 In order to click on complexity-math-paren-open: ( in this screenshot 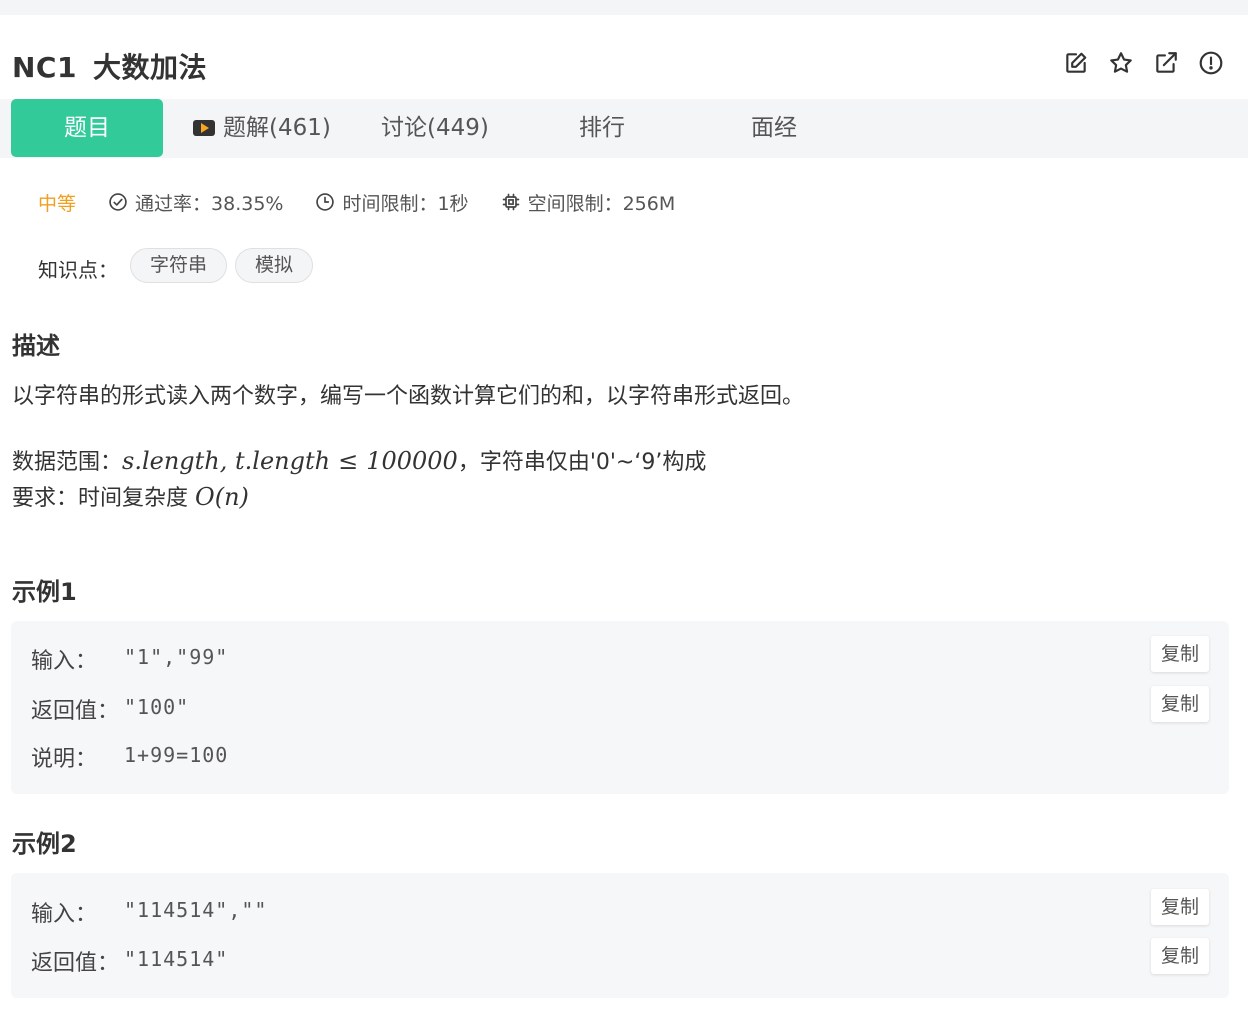, I will do `click(219, 497)`.